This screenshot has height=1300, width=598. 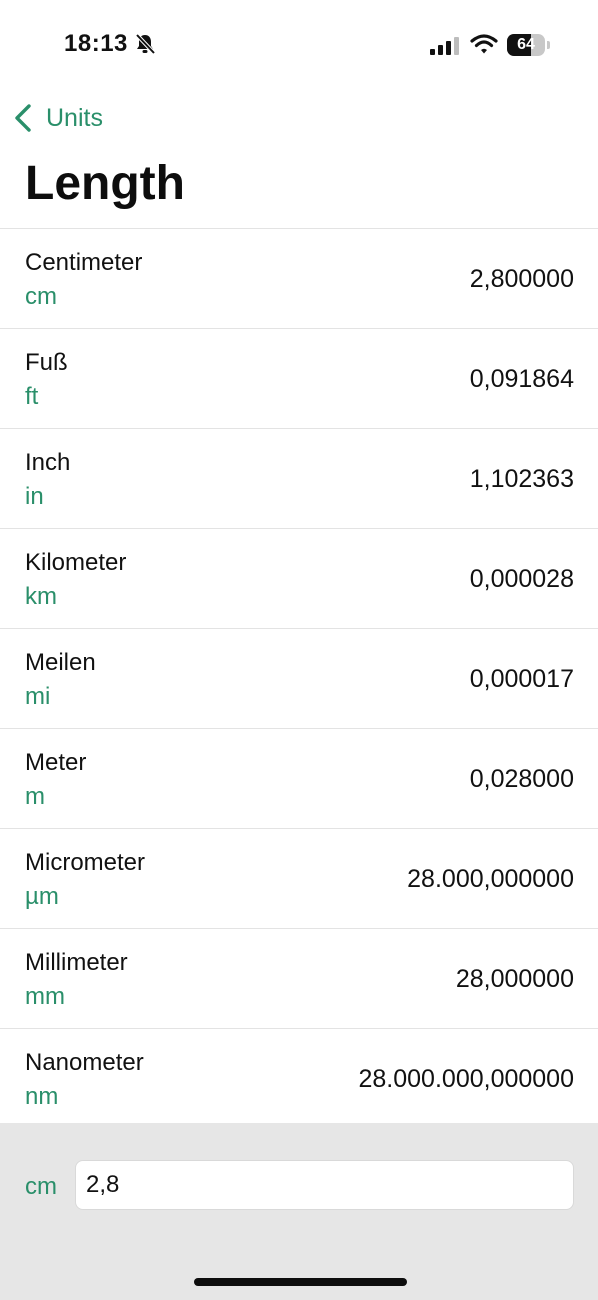 What do you see at coordinates (299, 379) in the screenshot?
I see `unit-row-foot: Fuß ft 0,091864` at bounding box center [299, 379].